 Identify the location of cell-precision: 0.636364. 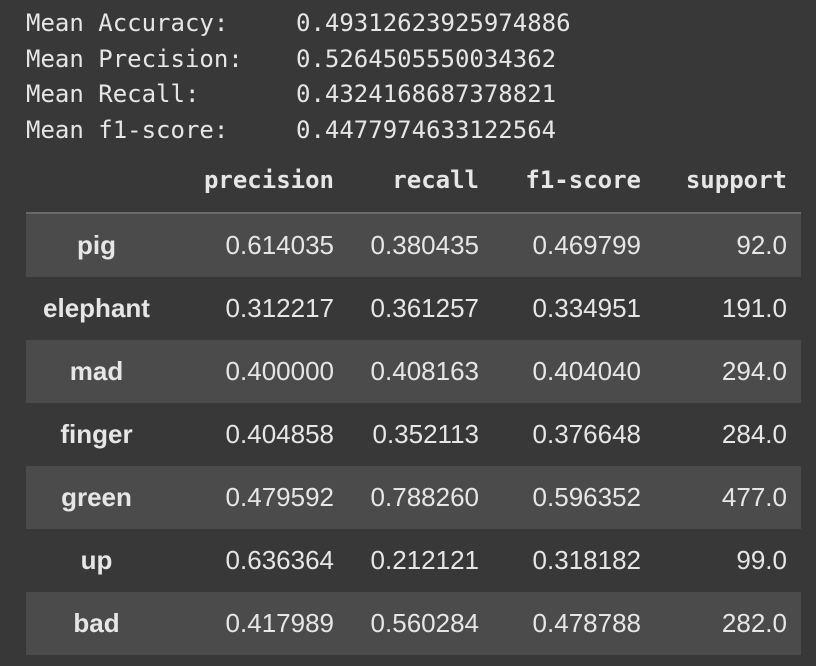
(279, 560).